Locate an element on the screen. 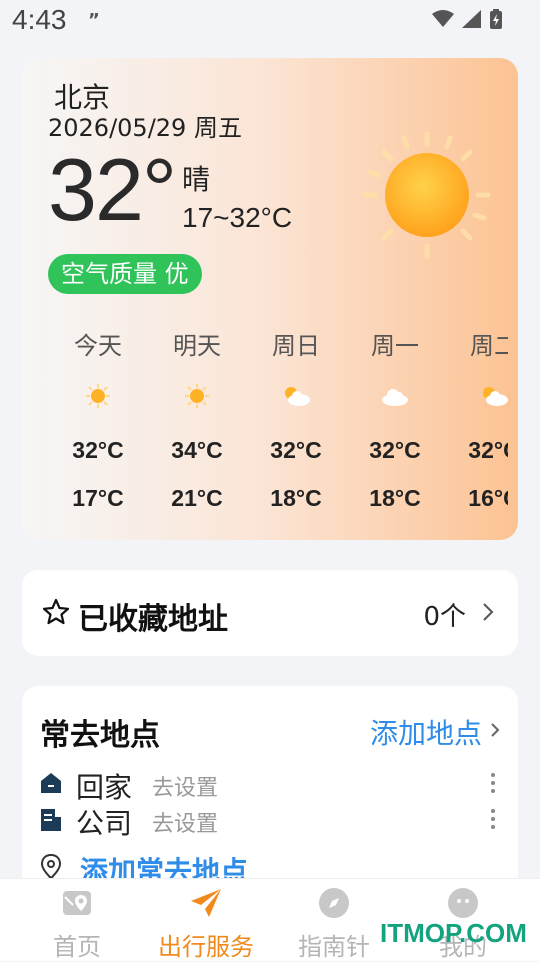  forecast-day-label: 周二 is located at coordinates (489, 346).